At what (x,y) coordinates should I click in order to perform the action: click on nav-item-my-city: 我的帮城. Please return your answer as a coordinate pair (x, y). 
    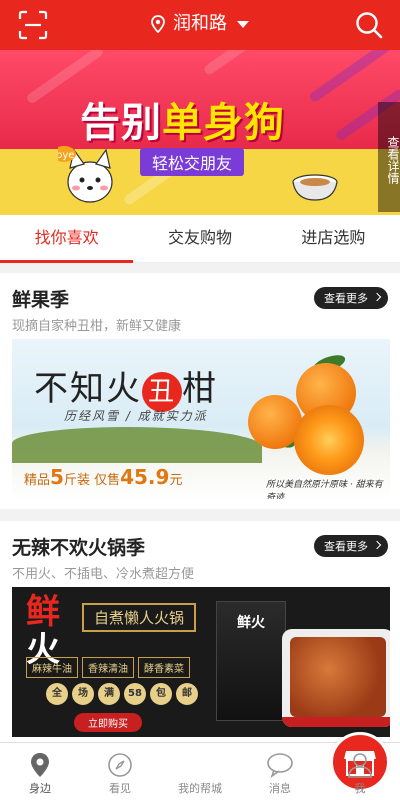
    Looking at the image, I should click on (275, 764).